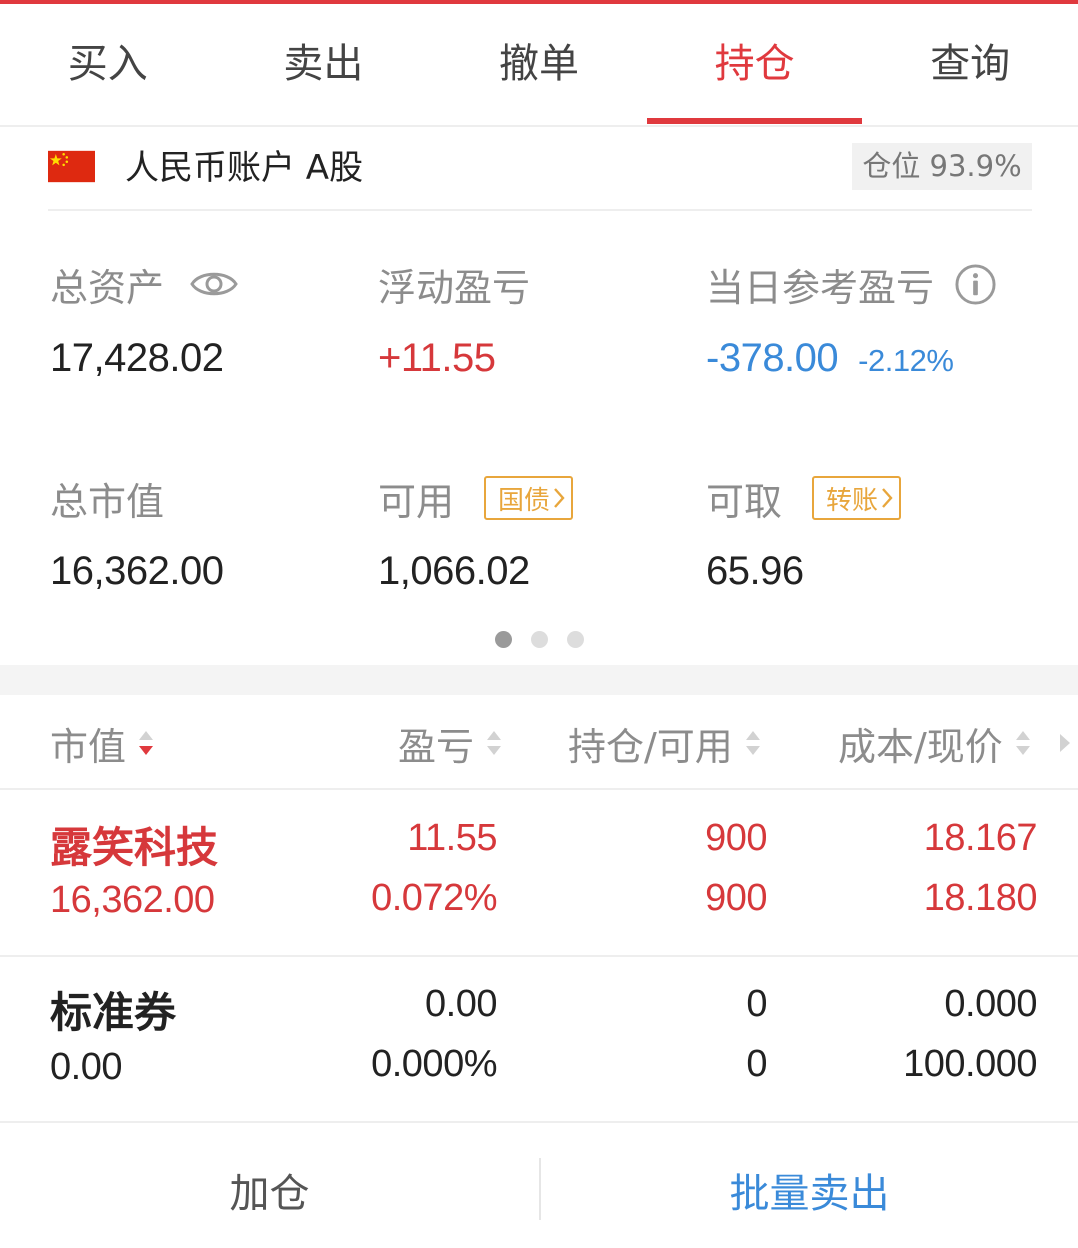  I want to click on header-cost-price: 成本/现价, so click(935, 745).